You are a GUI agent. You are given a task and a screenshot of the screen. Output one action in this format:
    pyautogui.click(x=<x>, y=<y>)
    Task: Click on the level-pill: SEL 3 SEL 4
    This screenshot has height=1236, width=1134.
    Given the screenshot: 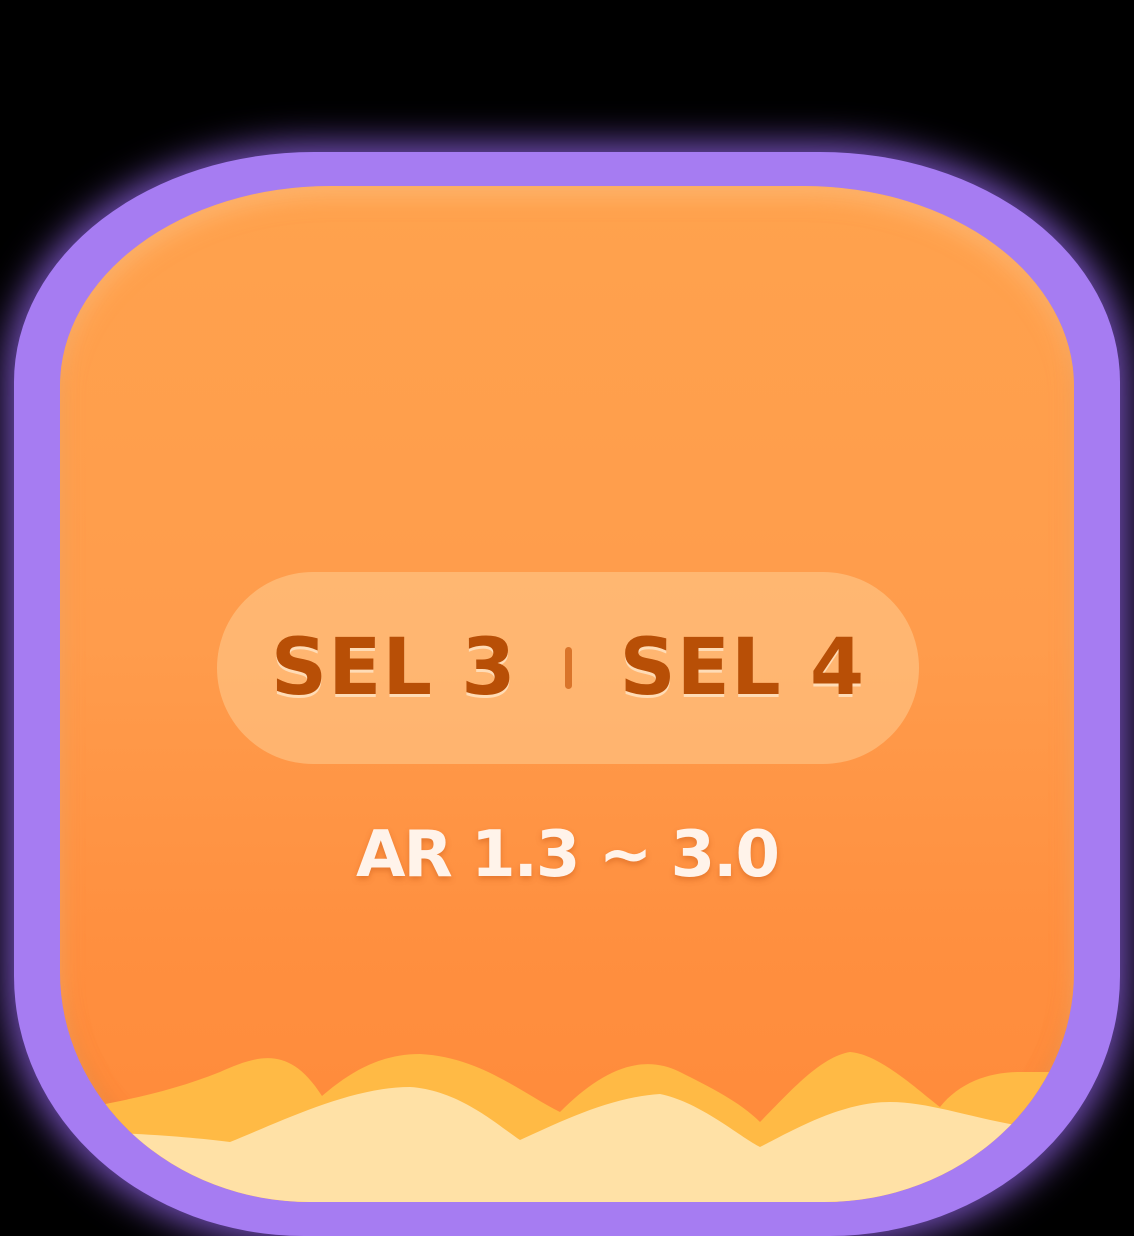 What is the action you would take?
    pyautogui.click(x=568, y=668)
    